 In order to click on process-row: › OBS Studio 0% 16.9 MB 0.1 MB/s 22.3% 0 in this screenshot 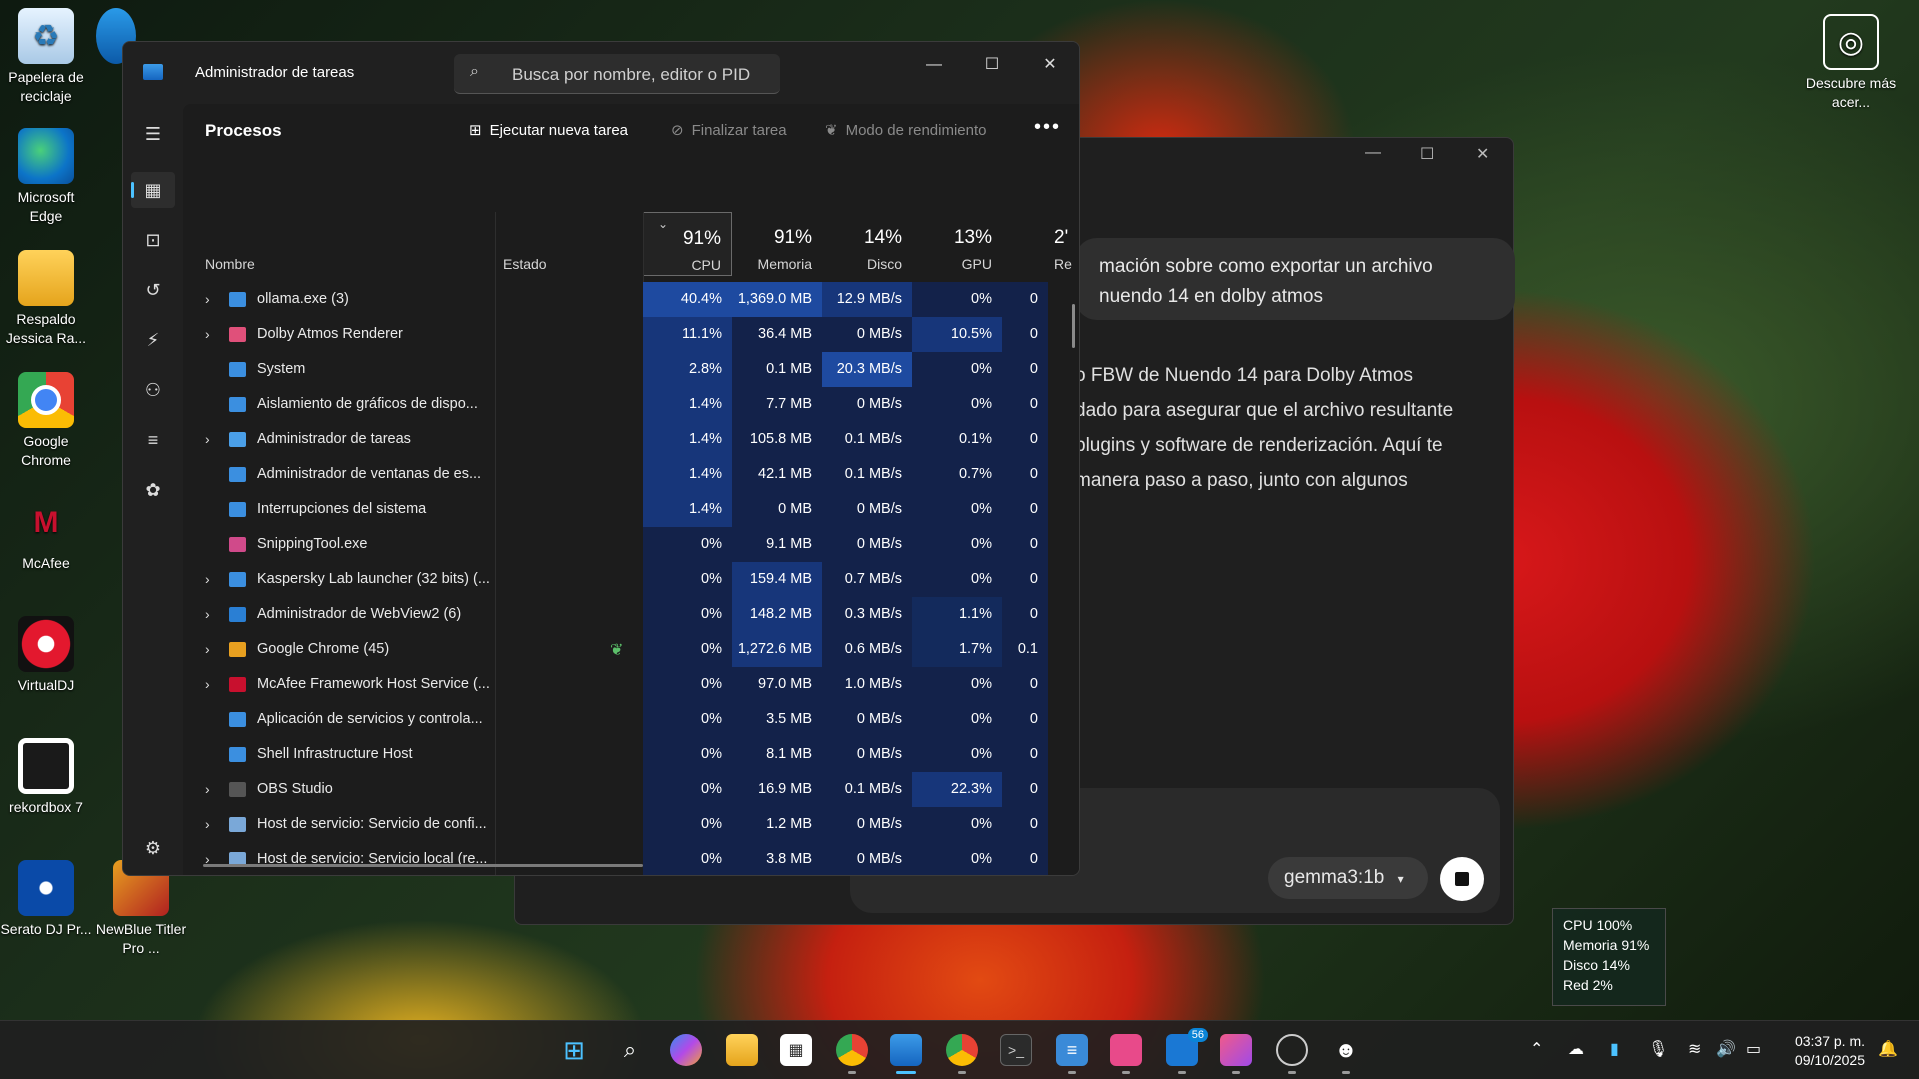, I will do `click(631, 789)`.